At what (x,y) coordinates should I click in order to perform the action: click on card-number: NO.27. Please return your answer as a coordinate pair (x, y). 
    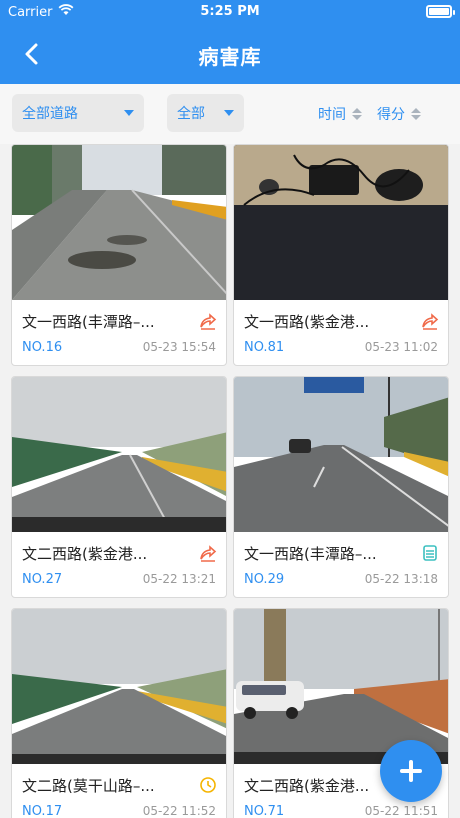
    Looking at the image, I should click on (42, 579).